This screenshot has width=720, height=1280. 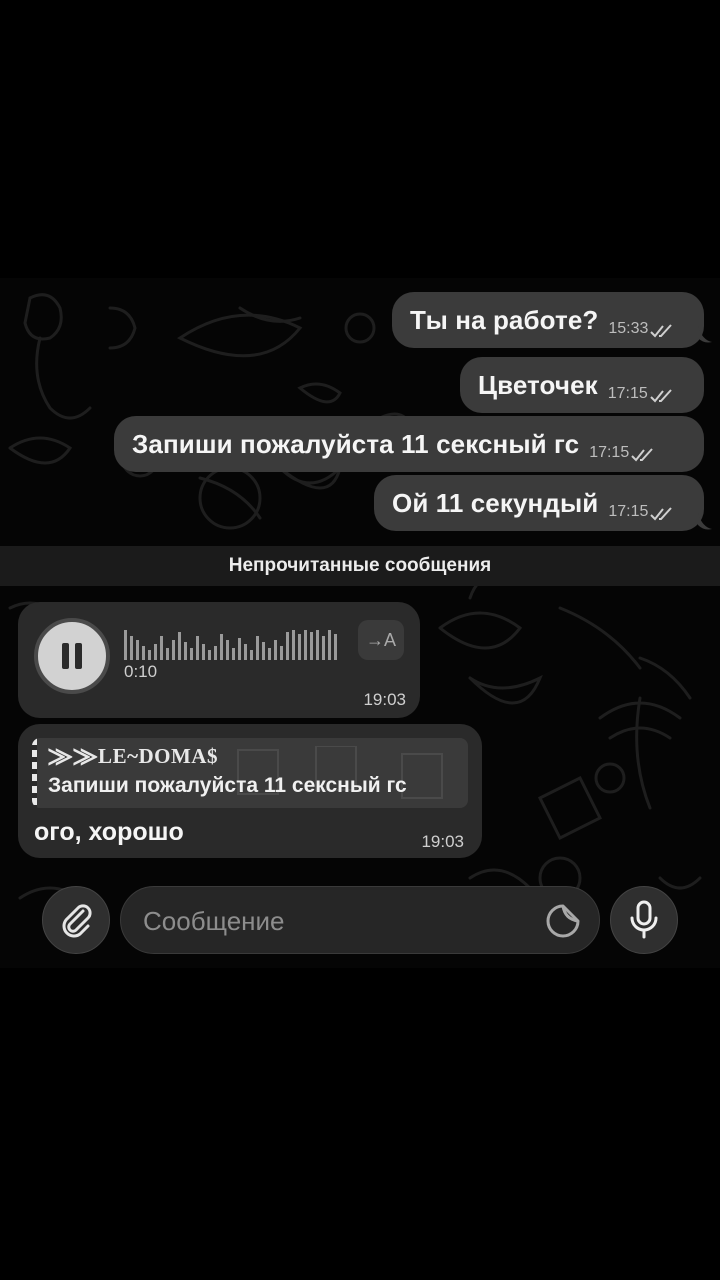 I want to click on quote-accent-stripe, so click(x=34, y=773).